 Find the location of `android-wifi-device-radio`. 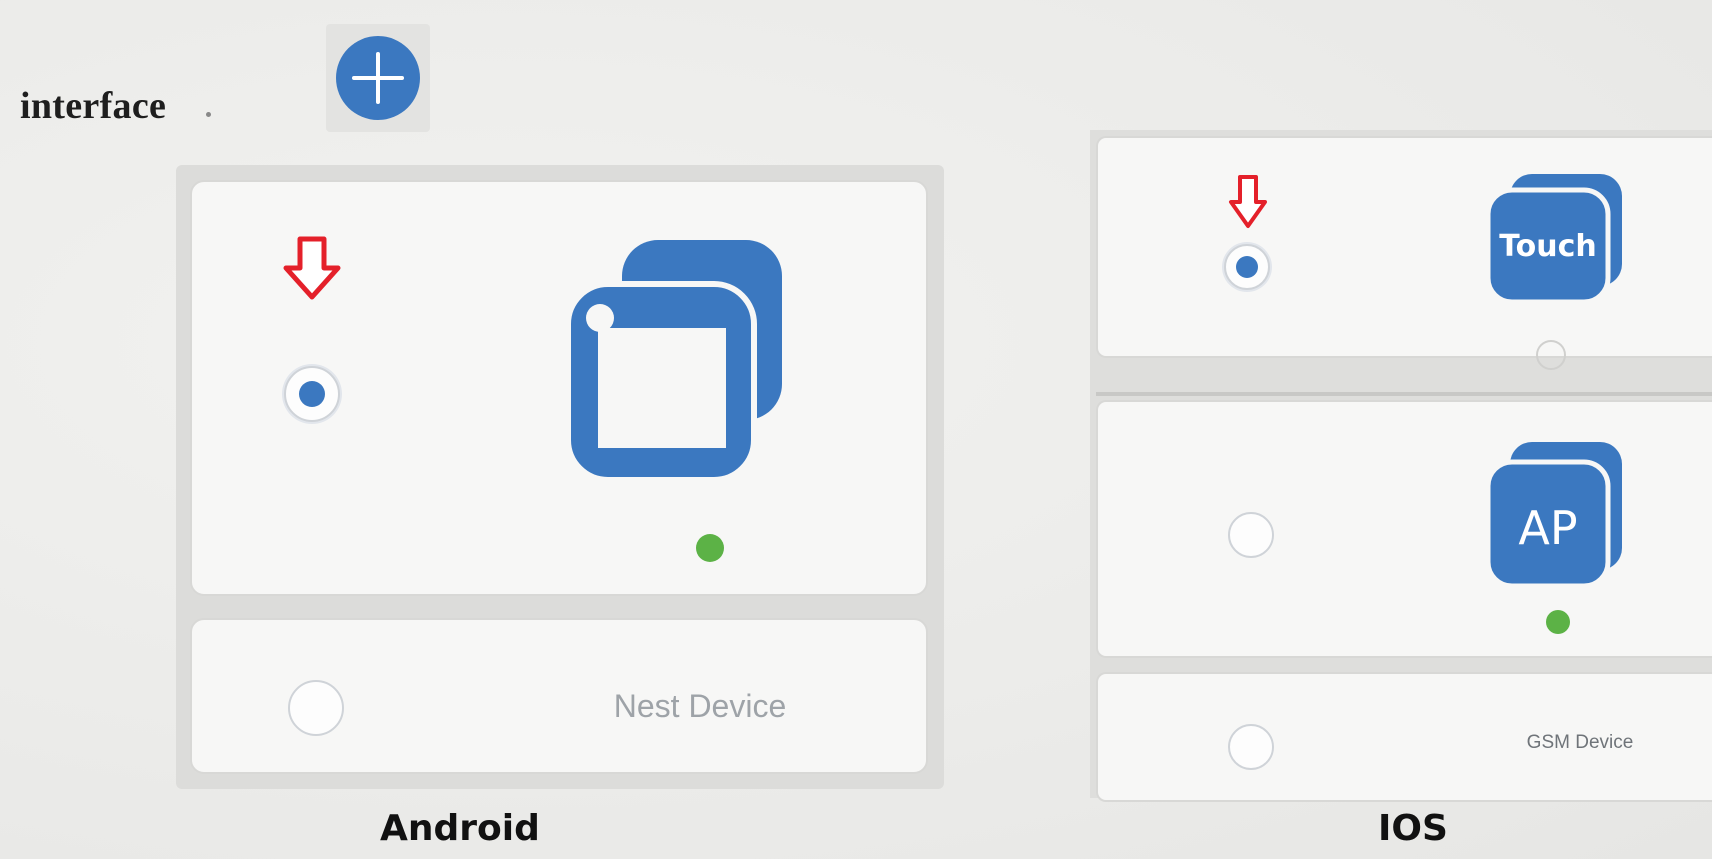

android-wifi-device-radio is located at coordinates (312, 394).